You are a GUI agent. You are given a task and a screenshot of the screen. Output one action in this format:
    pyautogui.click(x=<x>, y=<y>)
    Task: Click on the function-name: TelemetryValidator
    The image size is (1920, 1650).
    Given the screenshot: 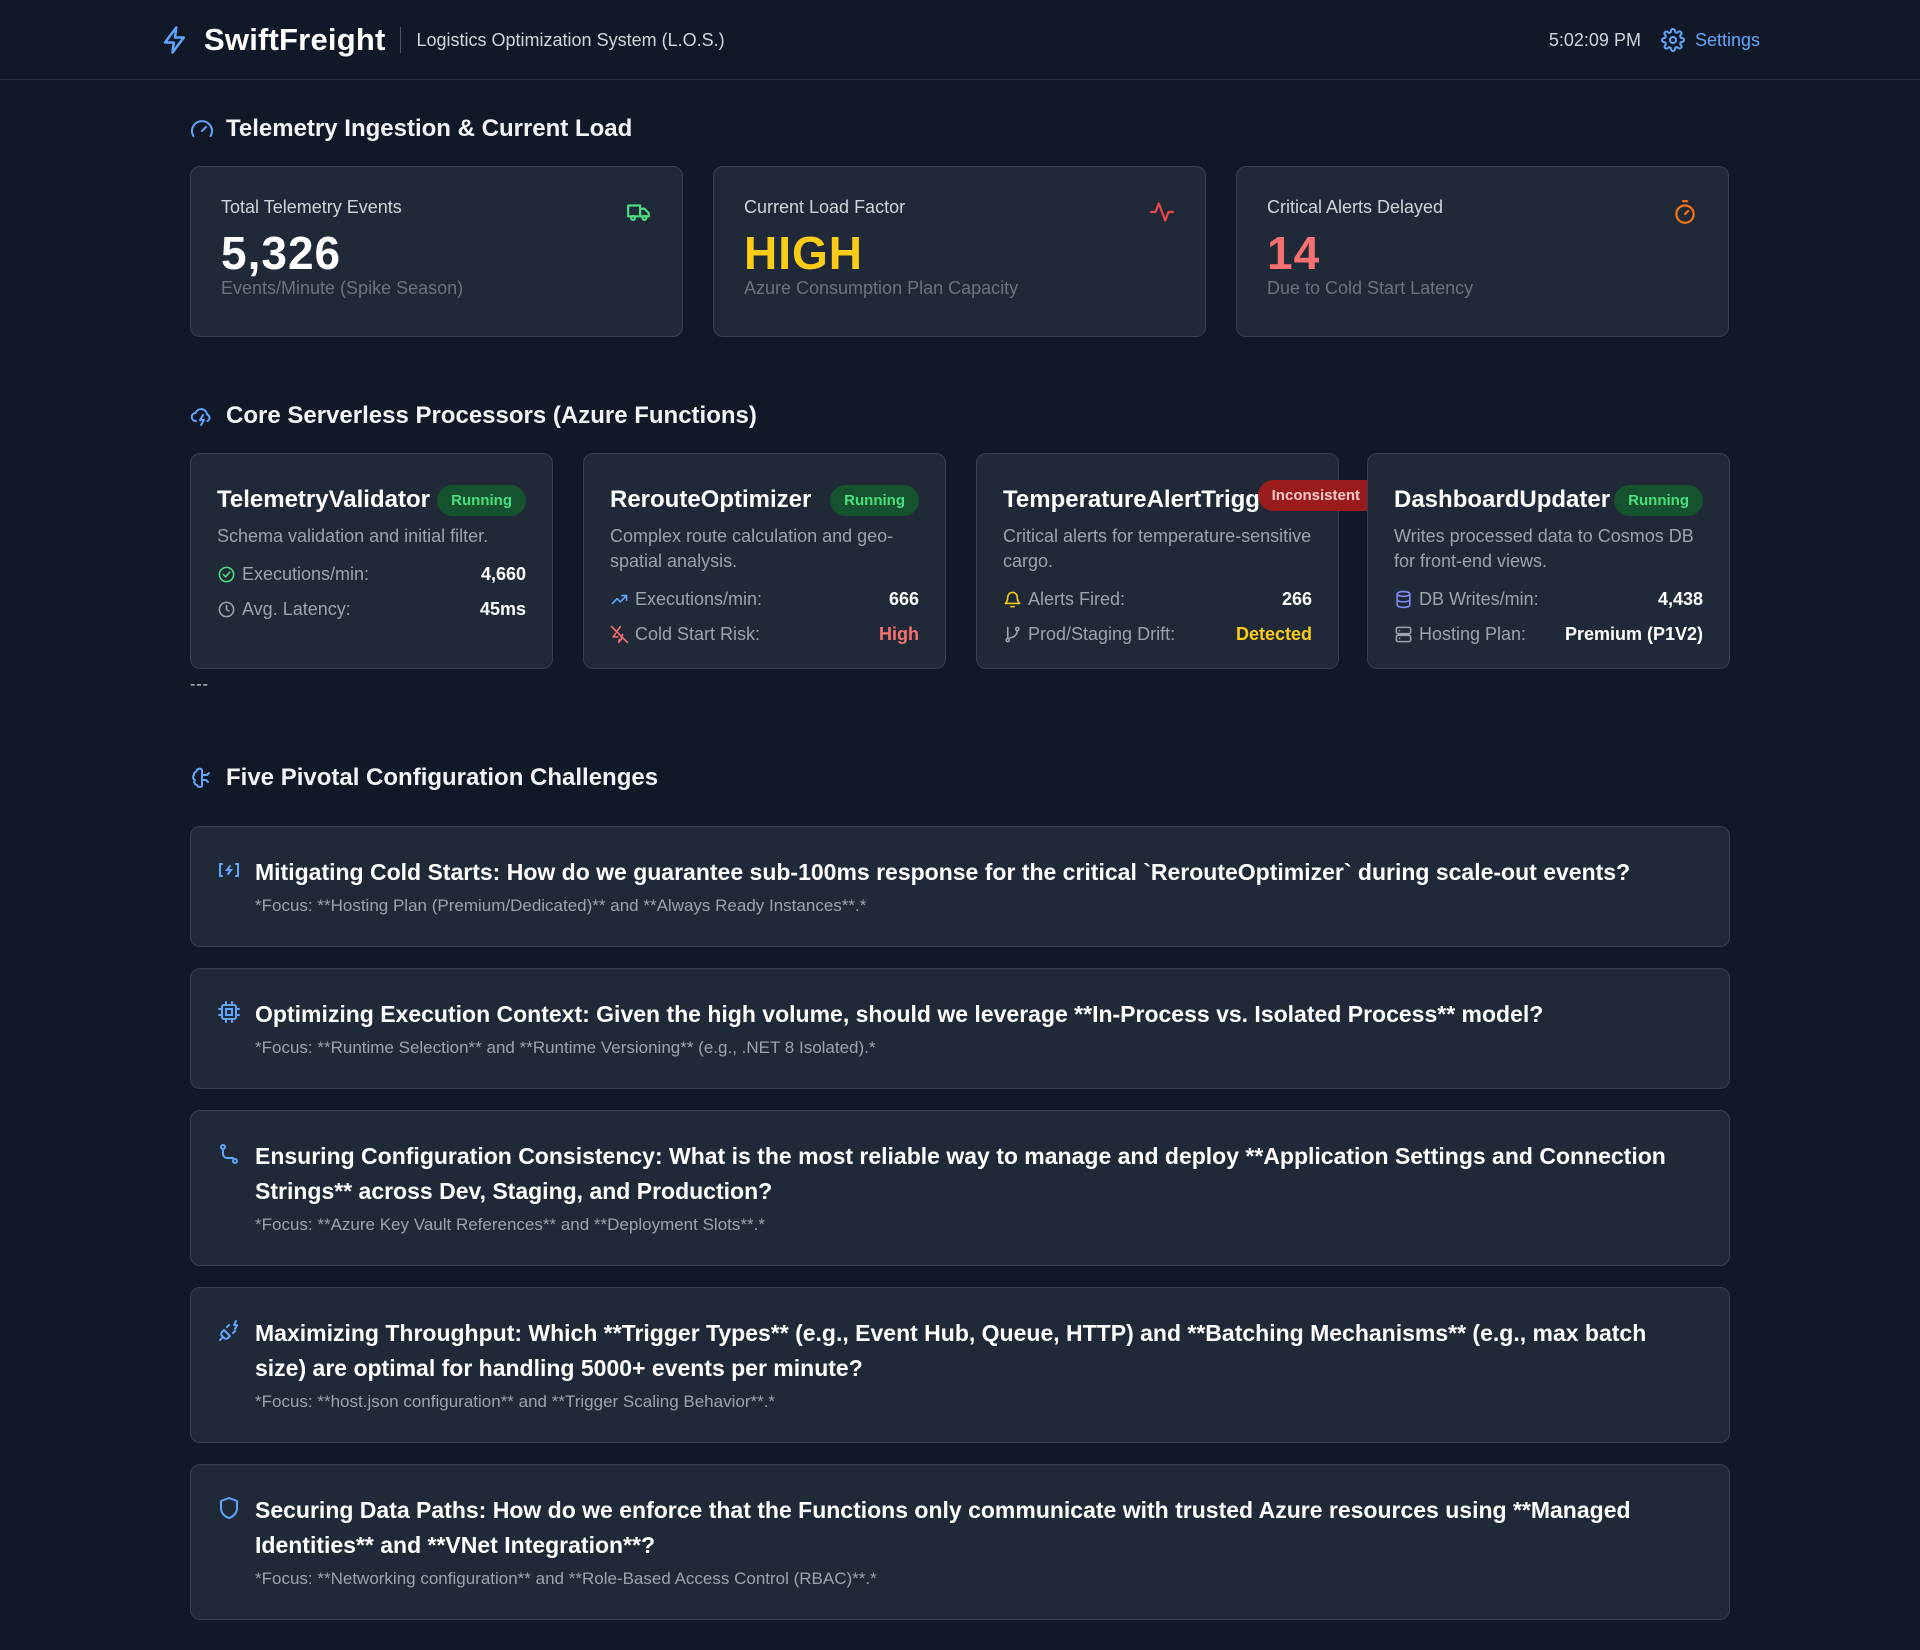 What is the action you would take?
    pyautogui.click(x=323, y=499)
    